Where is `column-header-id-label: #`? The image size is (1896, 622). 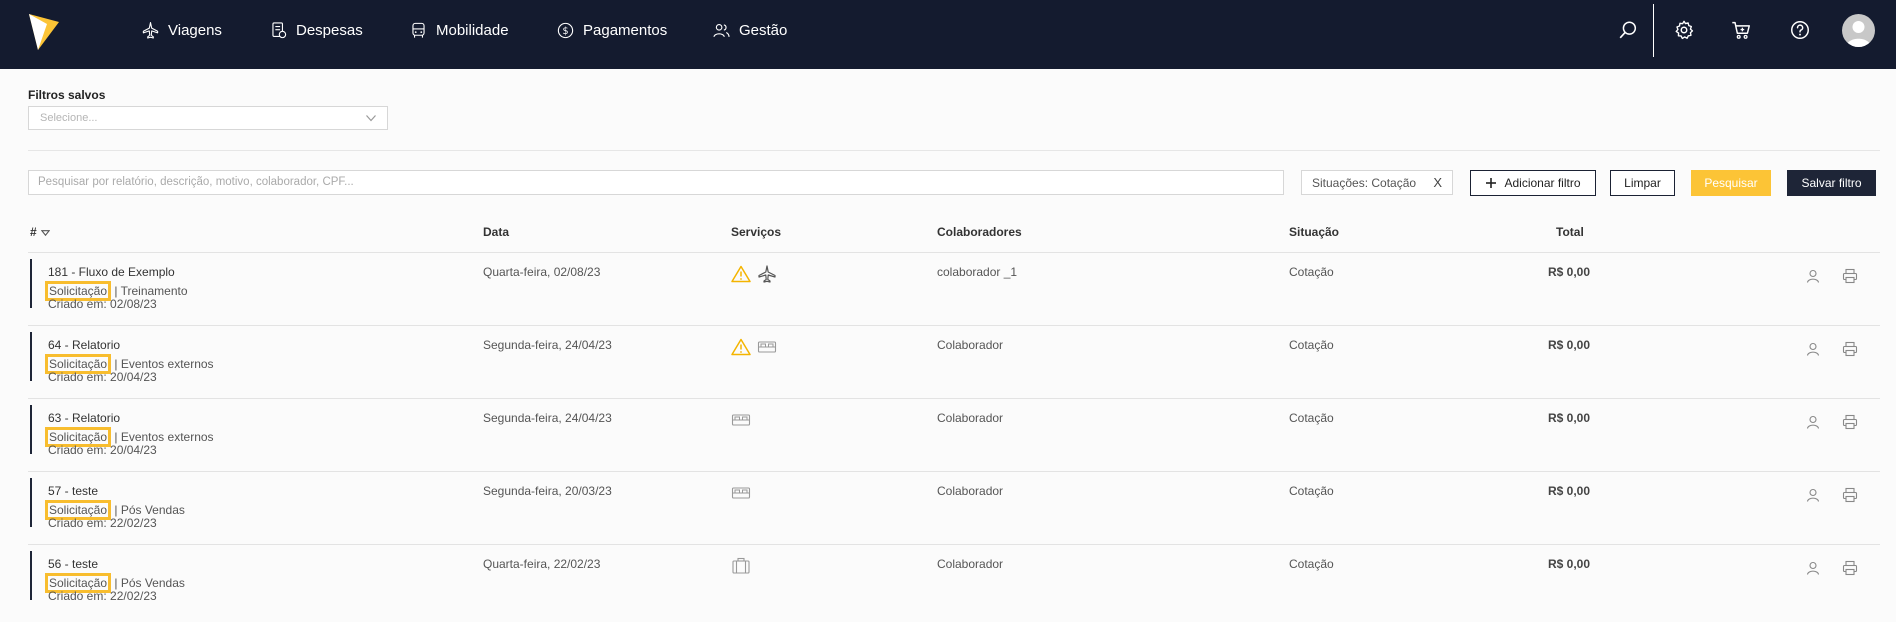 column-header-id-label: # is located at coordinates (33, 232).